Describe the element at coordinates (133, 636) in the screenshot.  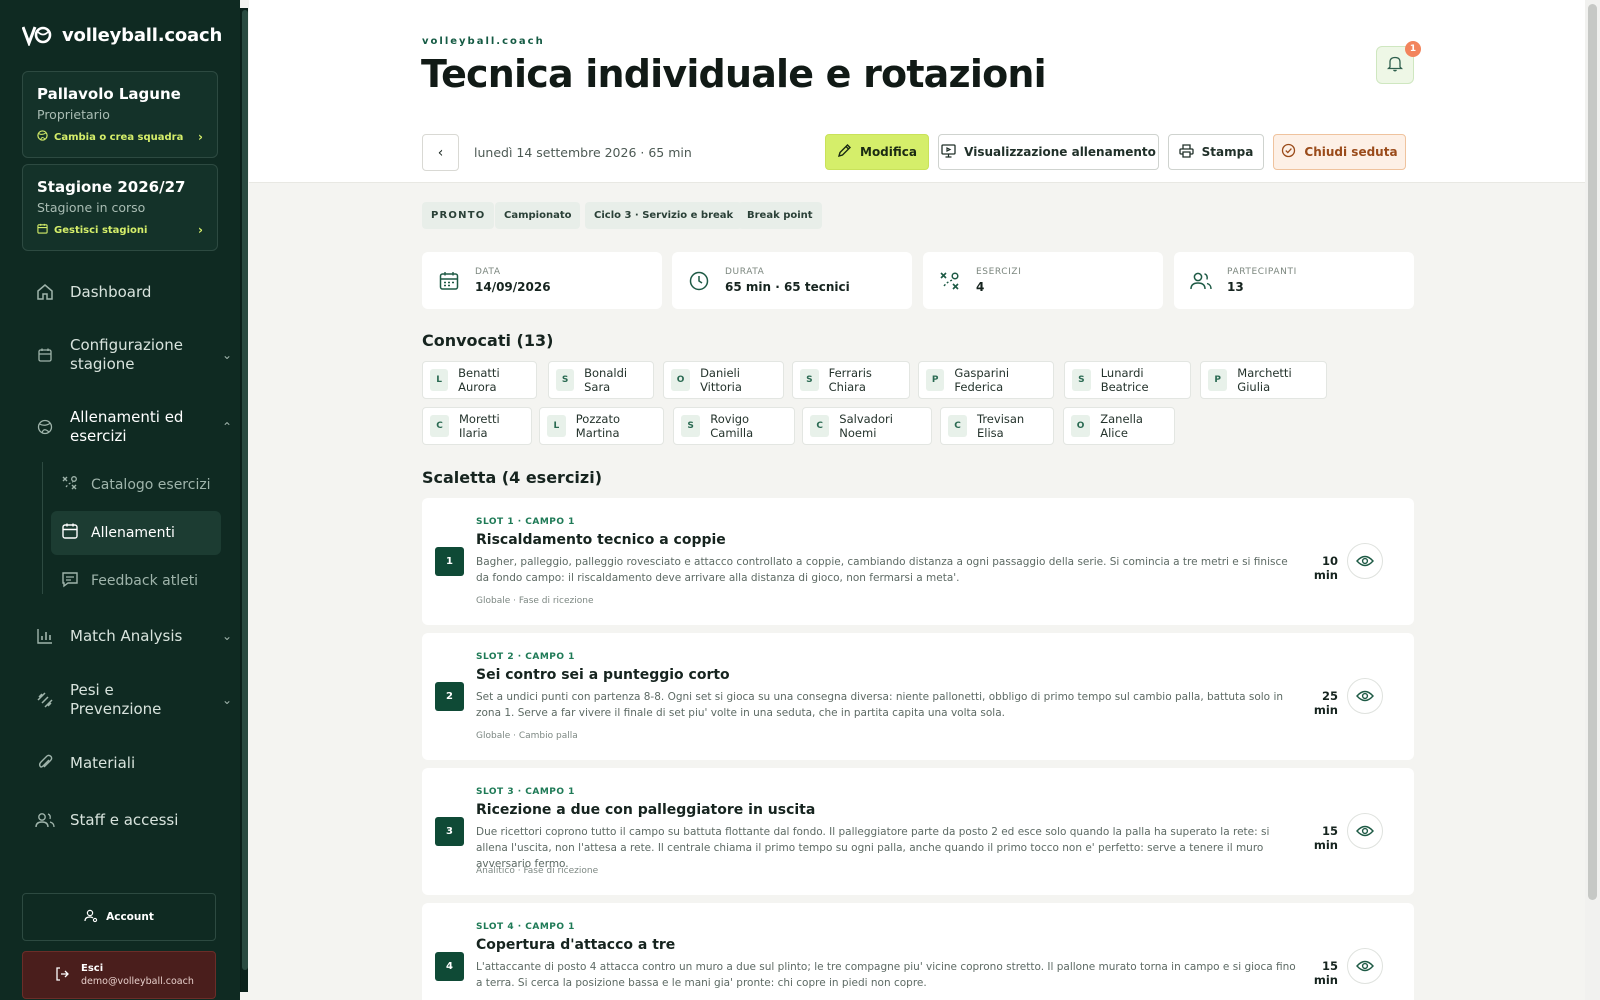
I see `nav-match-analysis: Match Analysis ⌄` at that location.